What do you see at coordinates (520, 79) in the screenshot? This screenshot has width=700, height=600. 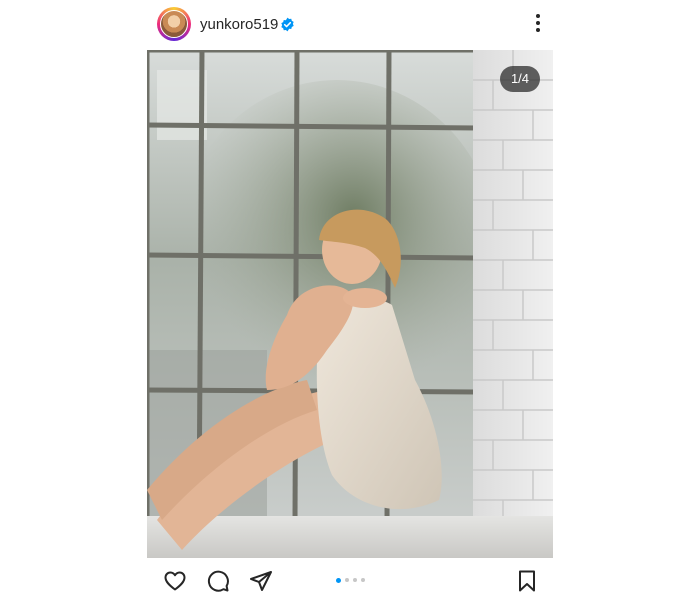 I see `slide-counter: 1/4` at bounding box center [520, 79].